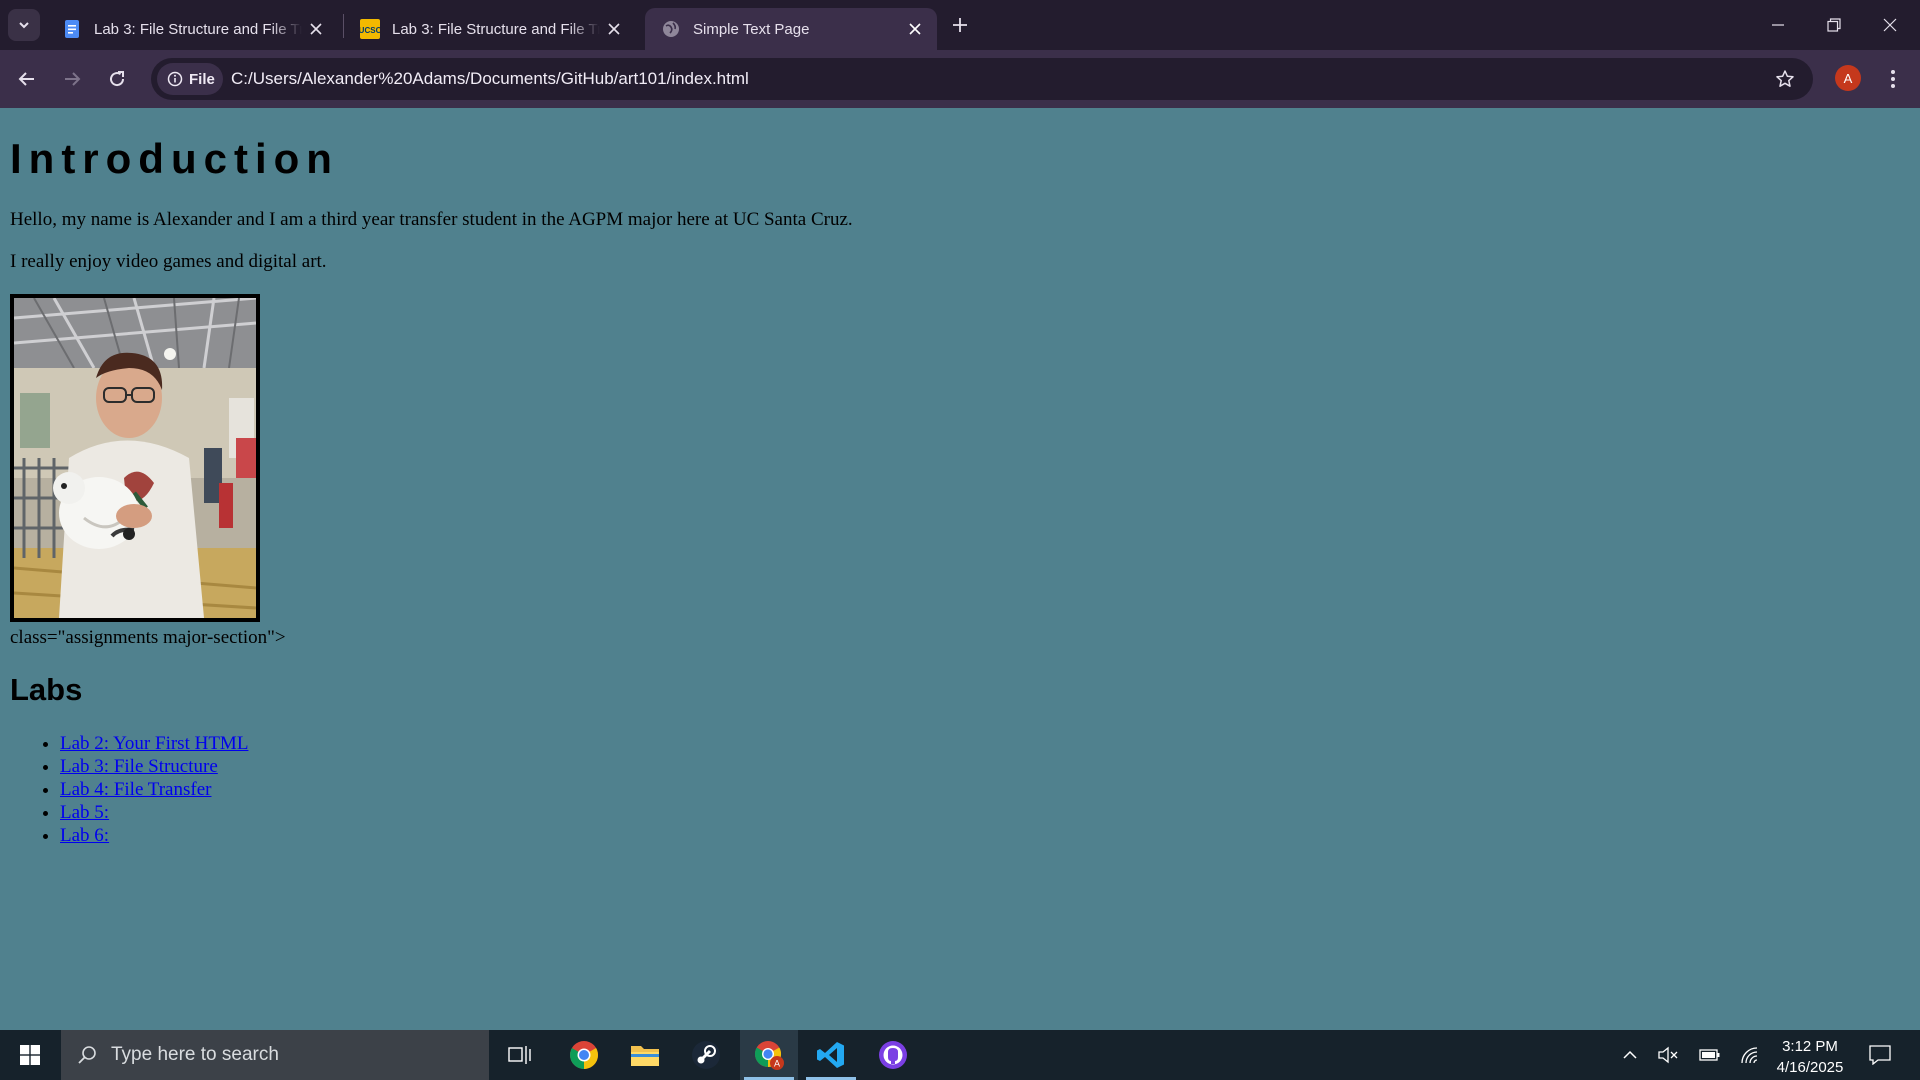  I want to click on taskbar-chrome-profile: A, so click(769, 1055).